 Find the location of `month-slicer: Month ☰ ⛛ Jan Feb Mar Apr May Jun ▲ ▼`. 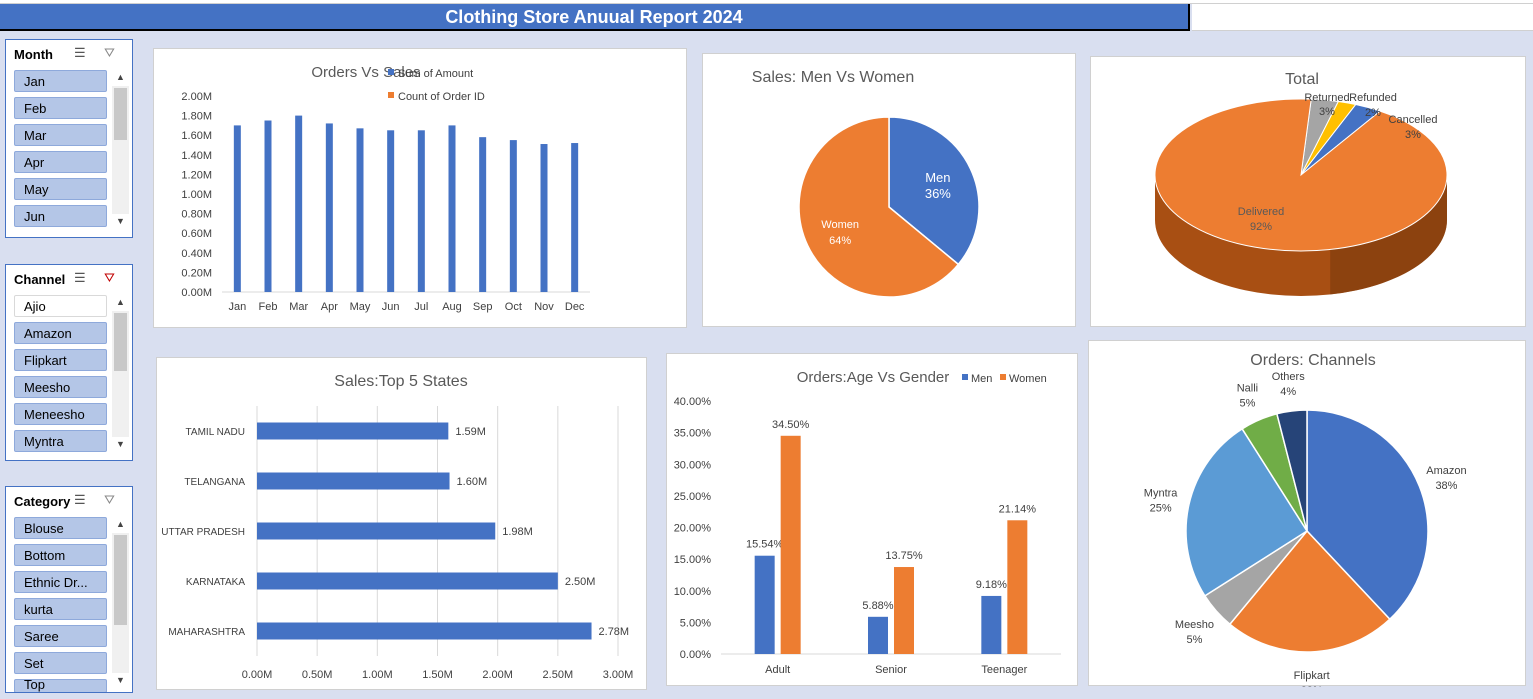

month-slicer: Month ☰ ⛛ Jan Feb Mar Apr May Jun ▲ ▼ is located at coordinates (69, 138).